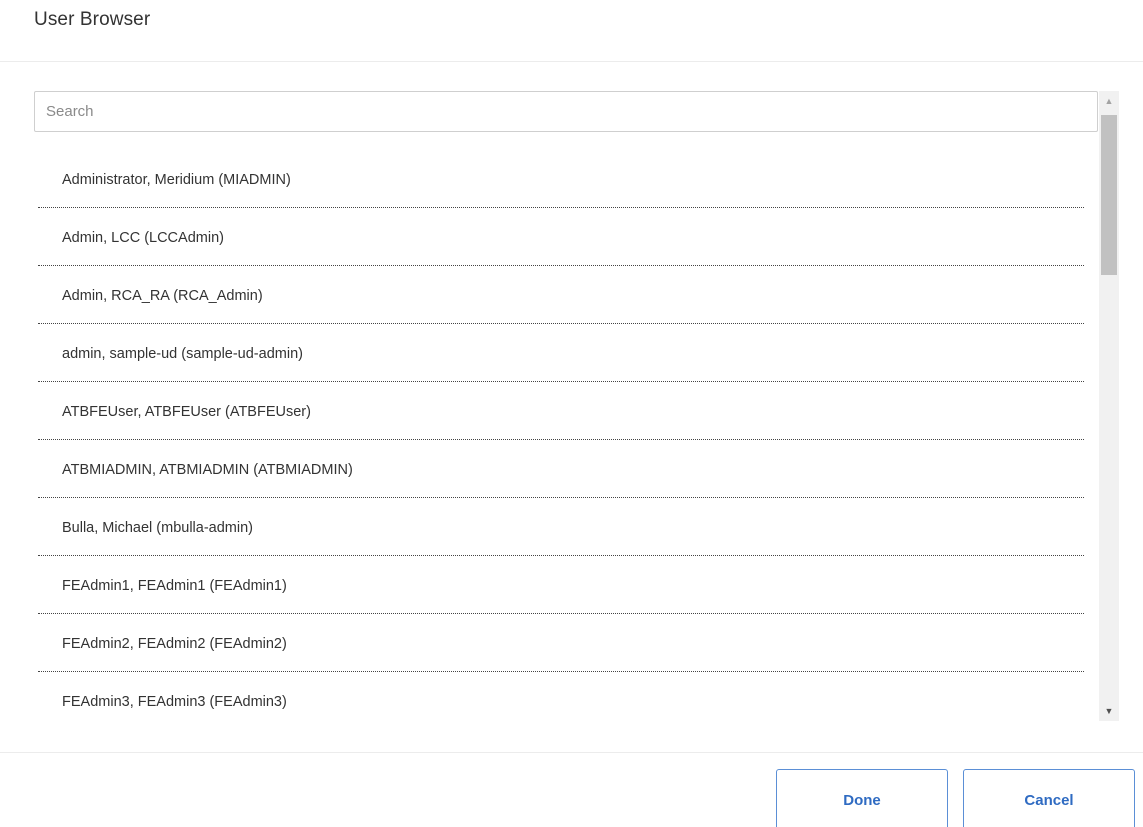  Describe the element at coordinates (561, 696) in the screenshot. I see `list-item: FEAdmin3, FEAdmin3 (FEAdmin3)` at that location.